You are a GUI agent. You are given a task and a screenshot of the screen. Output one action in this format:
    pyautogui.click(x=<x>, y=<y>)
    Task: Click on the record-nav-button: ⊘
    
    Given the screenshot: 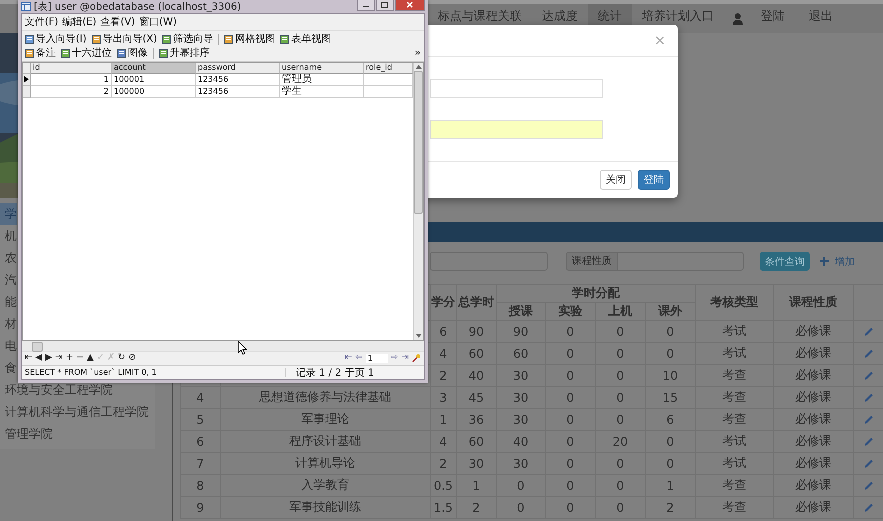 What is the action you would take?
    pyautogui.click(x=132, y=358)
    